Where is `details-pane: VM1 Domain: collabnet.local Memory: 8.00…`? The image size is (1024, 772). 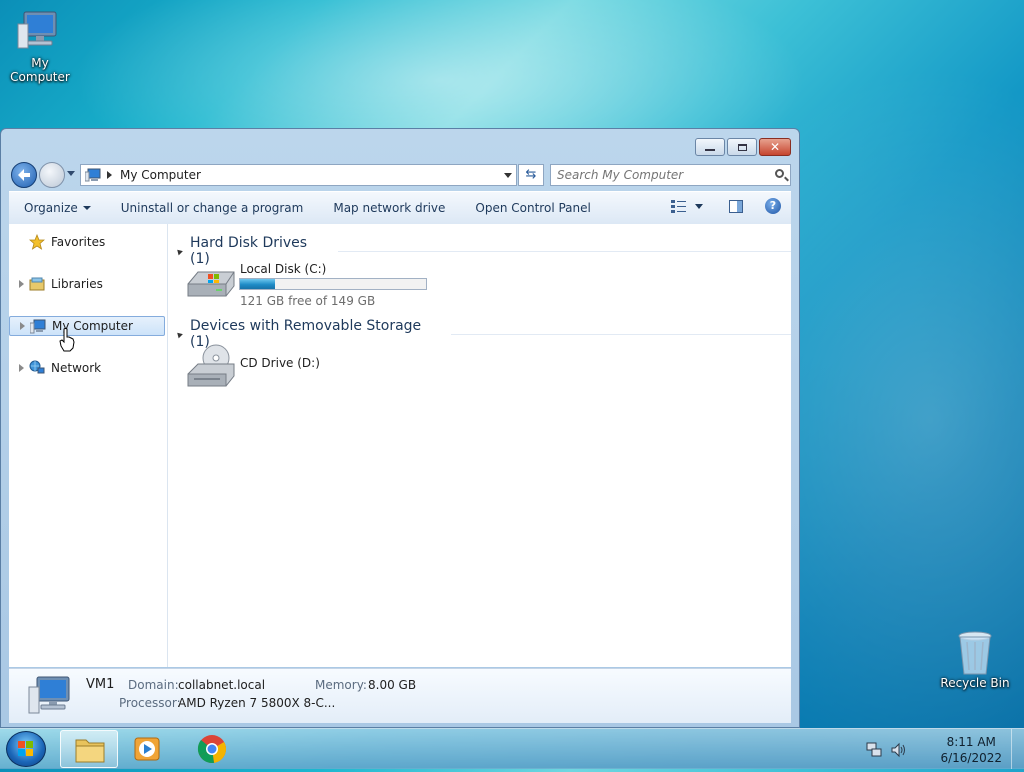
details-pane: VM1 Domain: collabnet.local Memory: 8.00… is located at coordinates (400, 695).